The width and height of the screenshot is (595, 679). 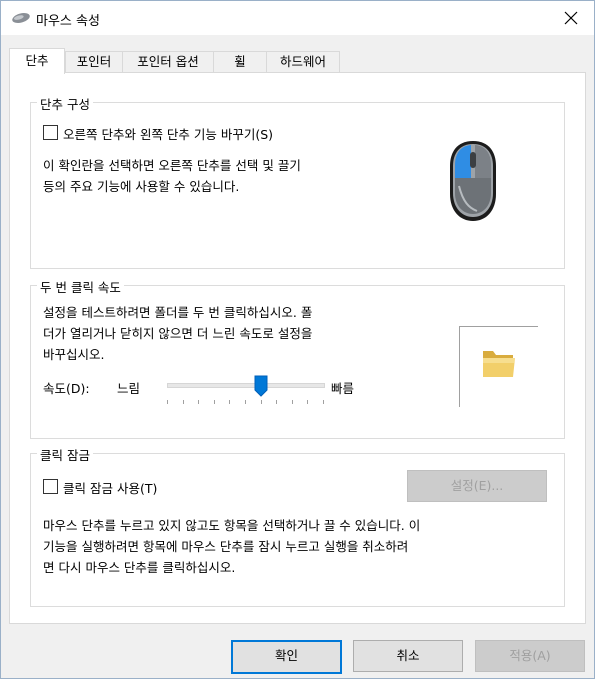 What do you see at coordinates (247, 392) in the screenshot?
I see `double-click-speed-slider` at bounding box center [247, 392].